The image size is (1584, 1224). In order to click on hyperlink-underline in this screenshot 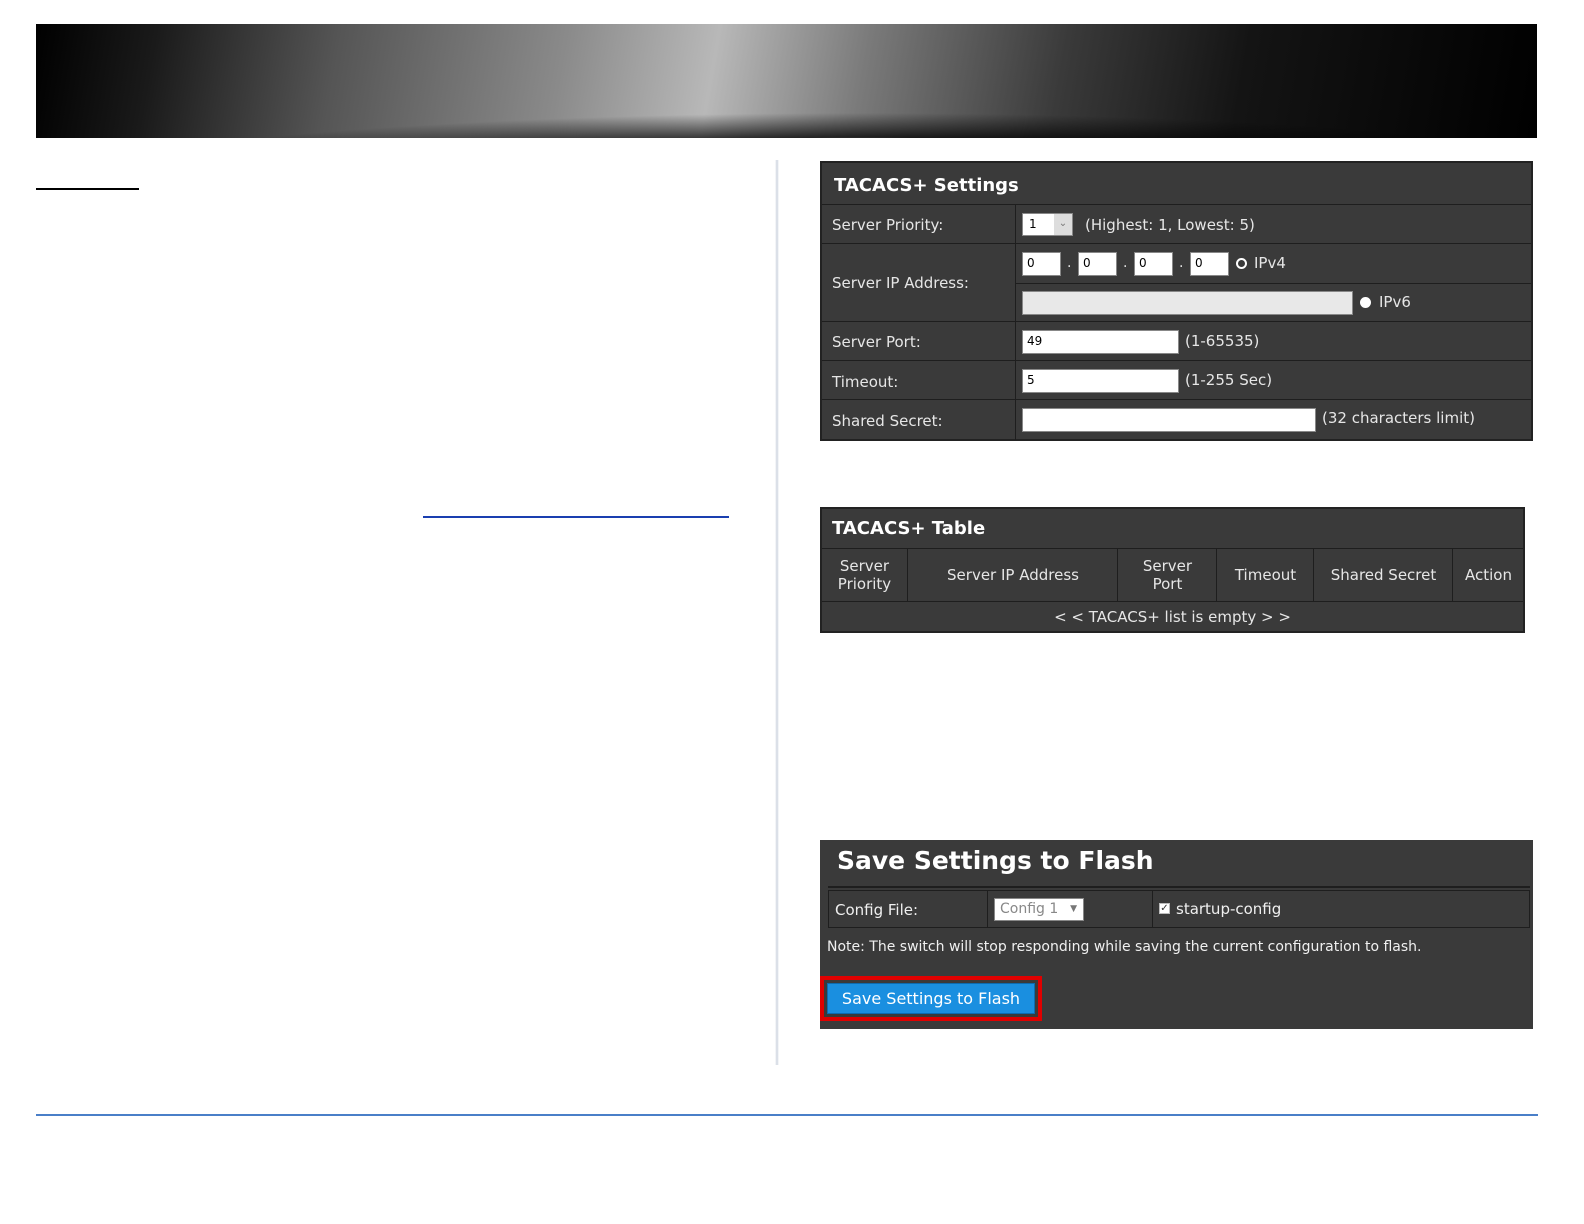, I will do `click(576, 517)`.